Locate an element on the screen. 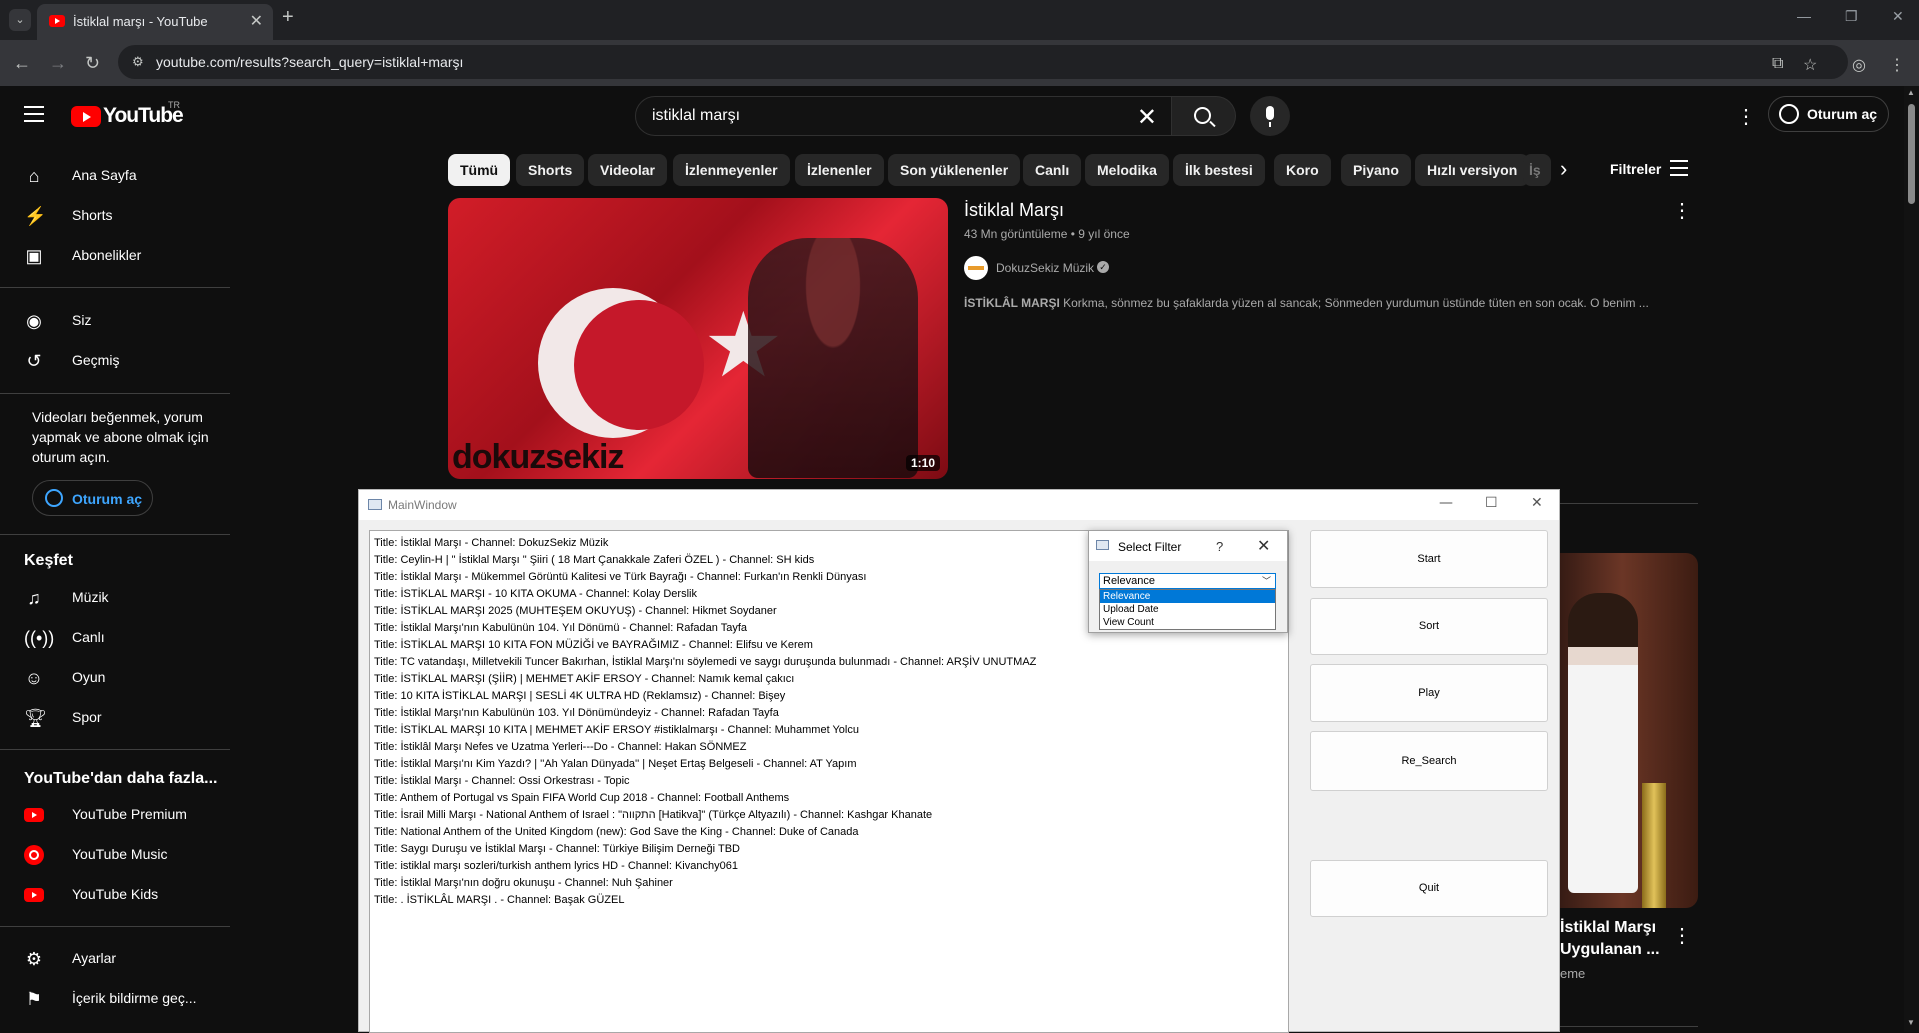 The height and width of the screenshot is (1033, 1919). settings-more-icon: ⋮ is located at coordinates (1746, 116).